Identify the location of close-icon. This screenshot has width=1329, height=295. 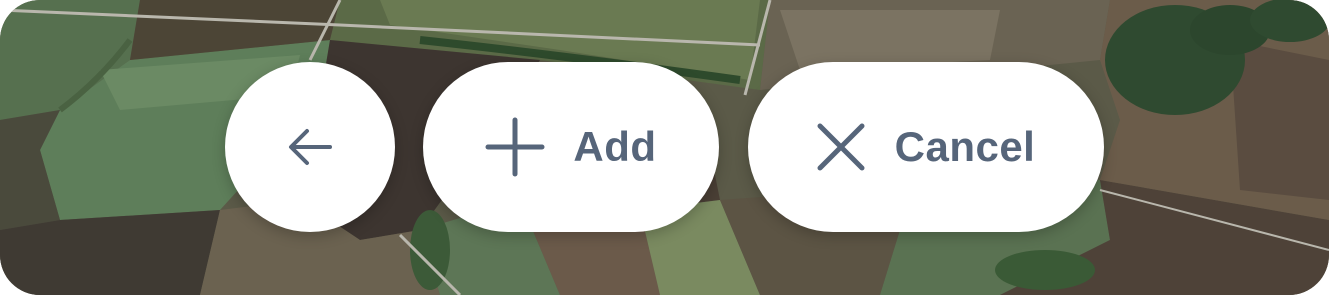
(841, 147).